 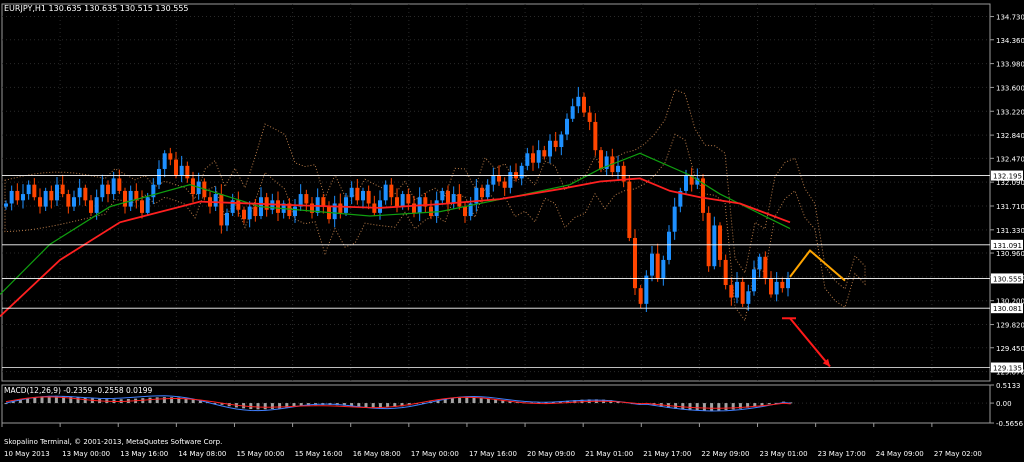 What do you see at coordinates (144, 454) in the screenshot?
I see `time-label: 13 May 16:00` at bounding box center [144, 454].